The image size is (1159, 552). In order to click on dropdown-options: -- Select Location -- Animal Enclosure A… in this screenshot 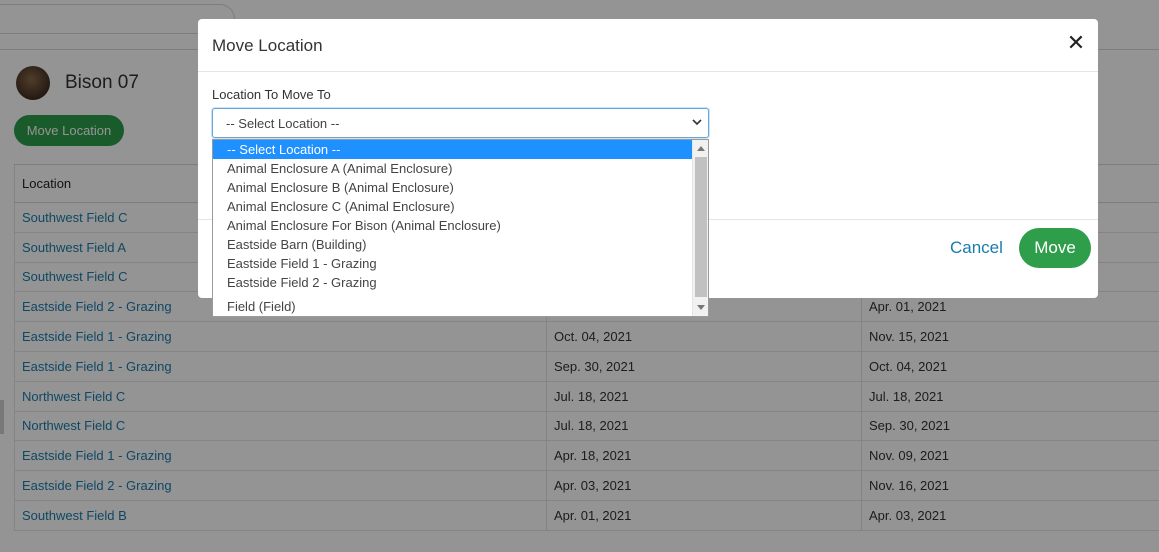, I will do `click(453, 228)`.